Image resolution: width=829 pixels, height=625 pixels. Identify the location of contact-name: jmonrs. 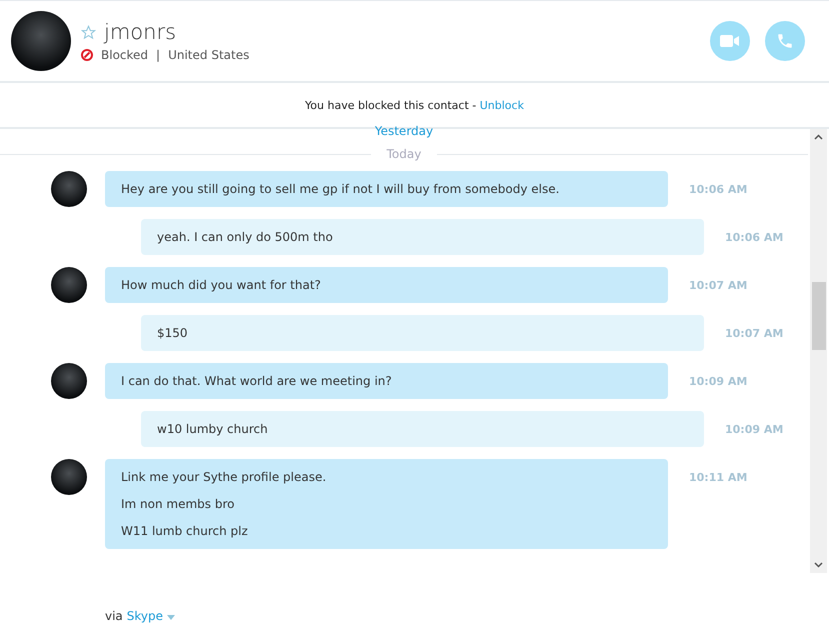
(140, 32).